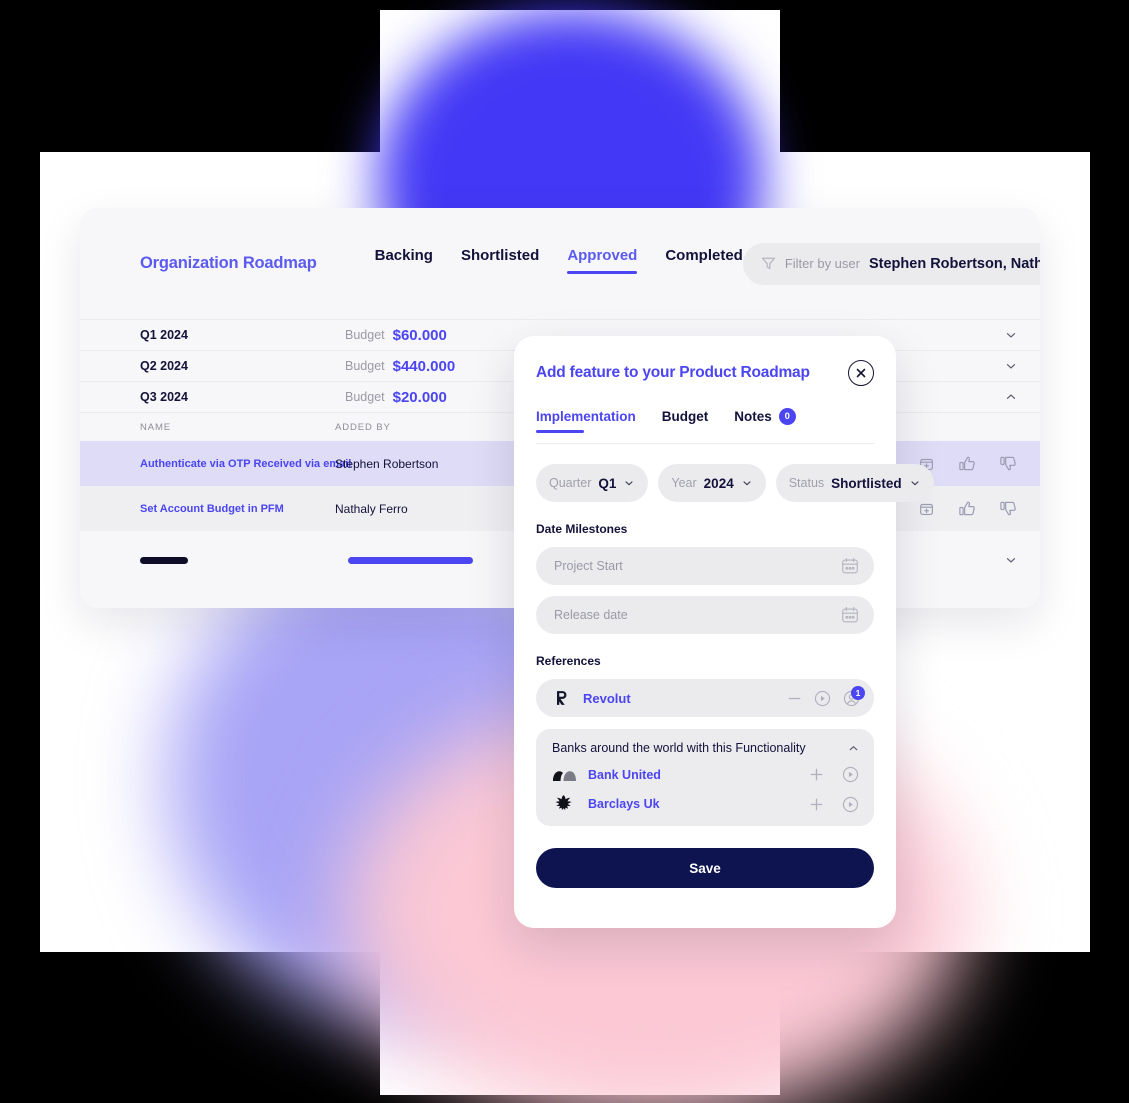 The height and width of the screenshot is (1103, 1129). I want to click on assignee-count-badge: 1, so click(858, 692).